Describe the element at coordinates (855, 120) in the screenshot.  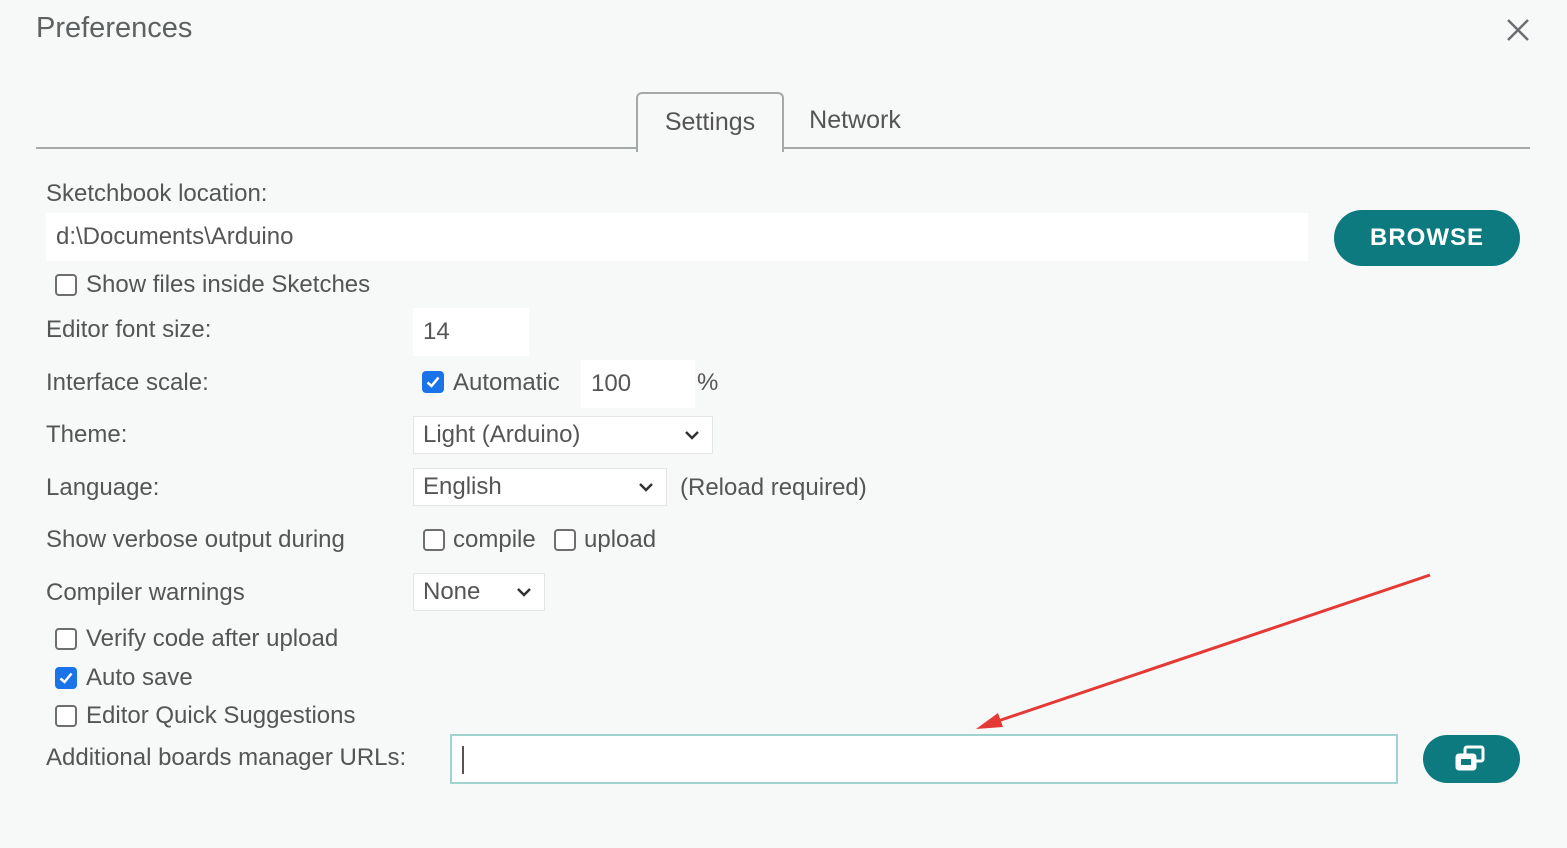
I see `tab-network: Network` at that location.